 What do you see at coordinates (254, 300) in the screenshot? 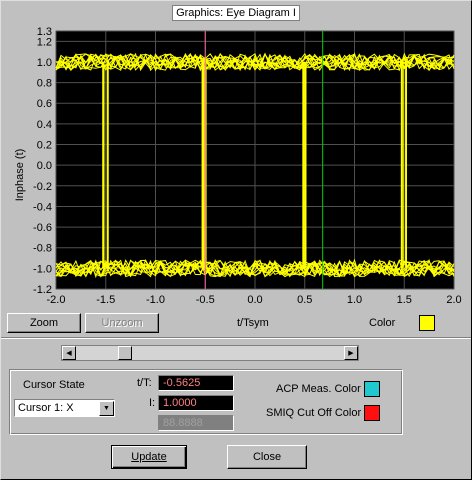
I see `x-tick-label: 0.0` at bounding box center [254, 300].